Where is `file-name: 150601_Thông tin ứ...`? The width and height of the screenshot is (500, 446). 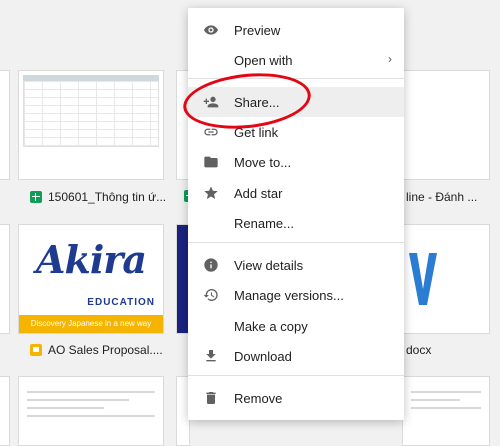 file-name: 150601_Thông tin ứ... is located at coordinates (107, 197).